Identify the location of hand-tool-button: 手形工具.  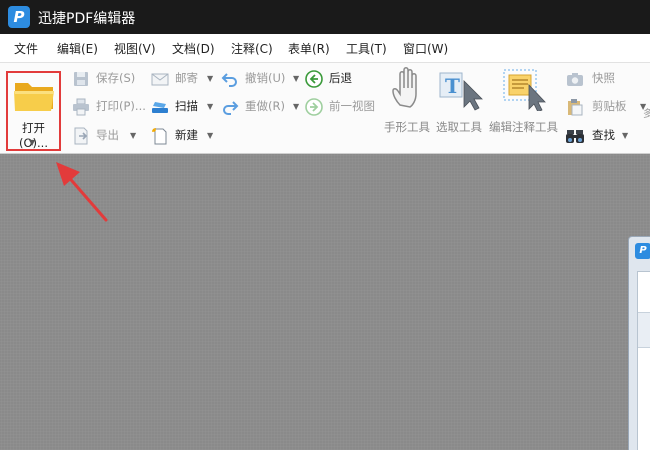
(410, 107).